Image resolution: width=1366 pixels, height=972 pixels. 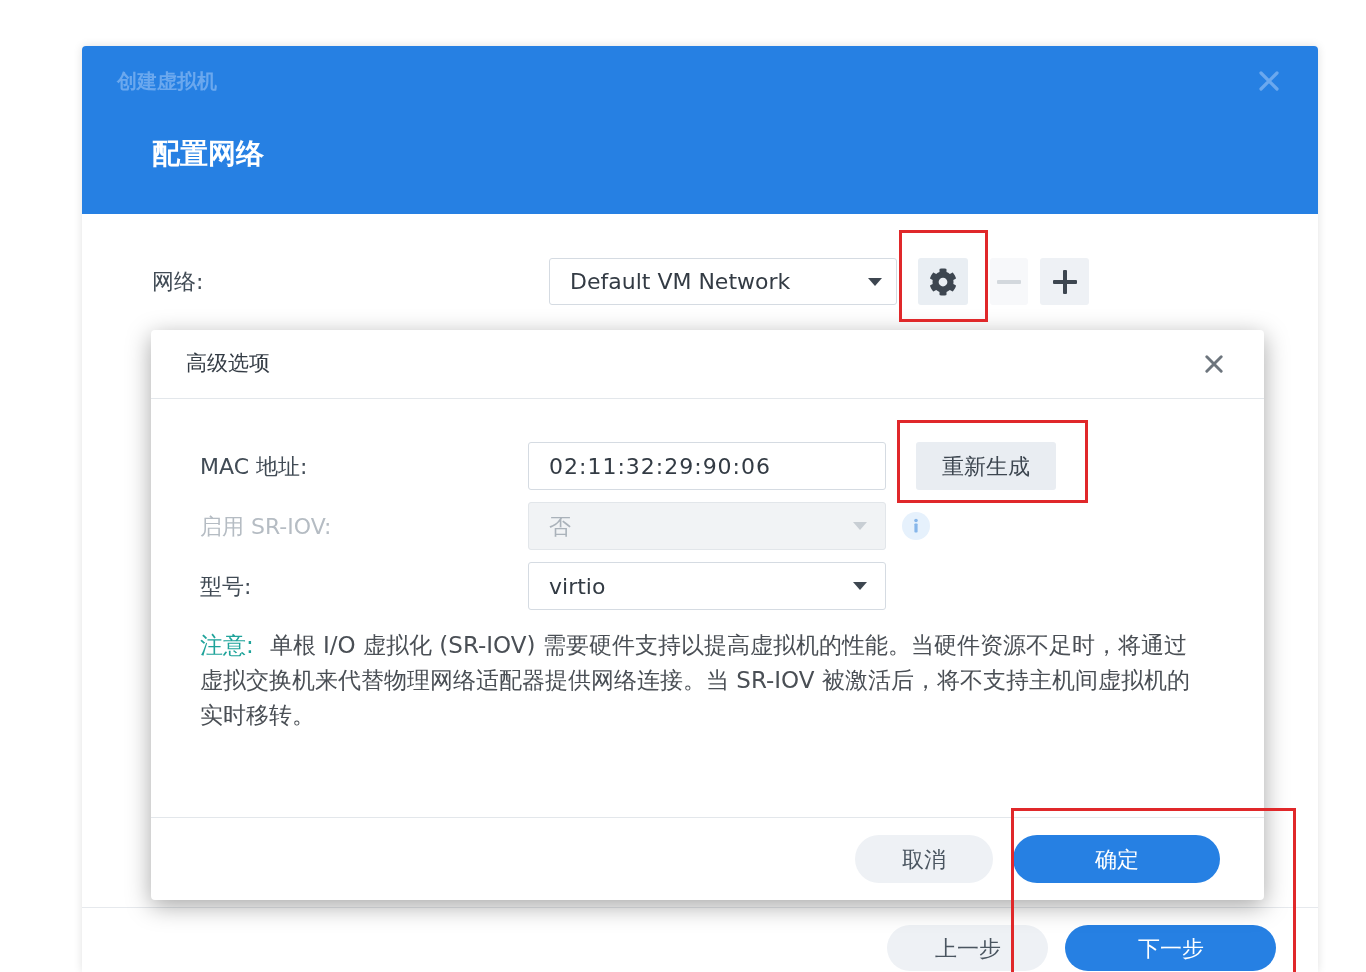 I want to click on dropdown-select: virtio, so click(x=707, y=586).